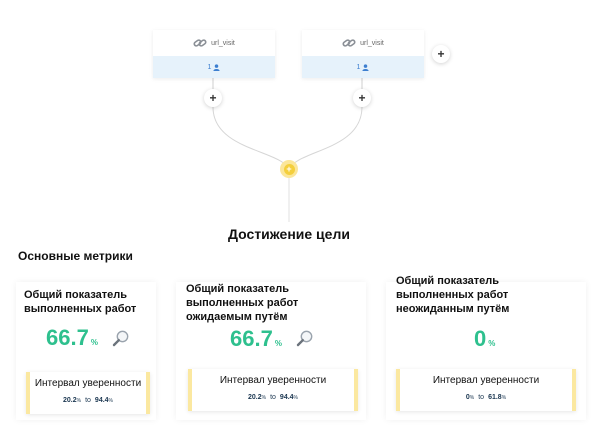 This screenshot has width=600, height=436. Describe the element at coordinates (486, 397) in the screenshot. I see `ci-range: 0% to 61.8%` at that location.